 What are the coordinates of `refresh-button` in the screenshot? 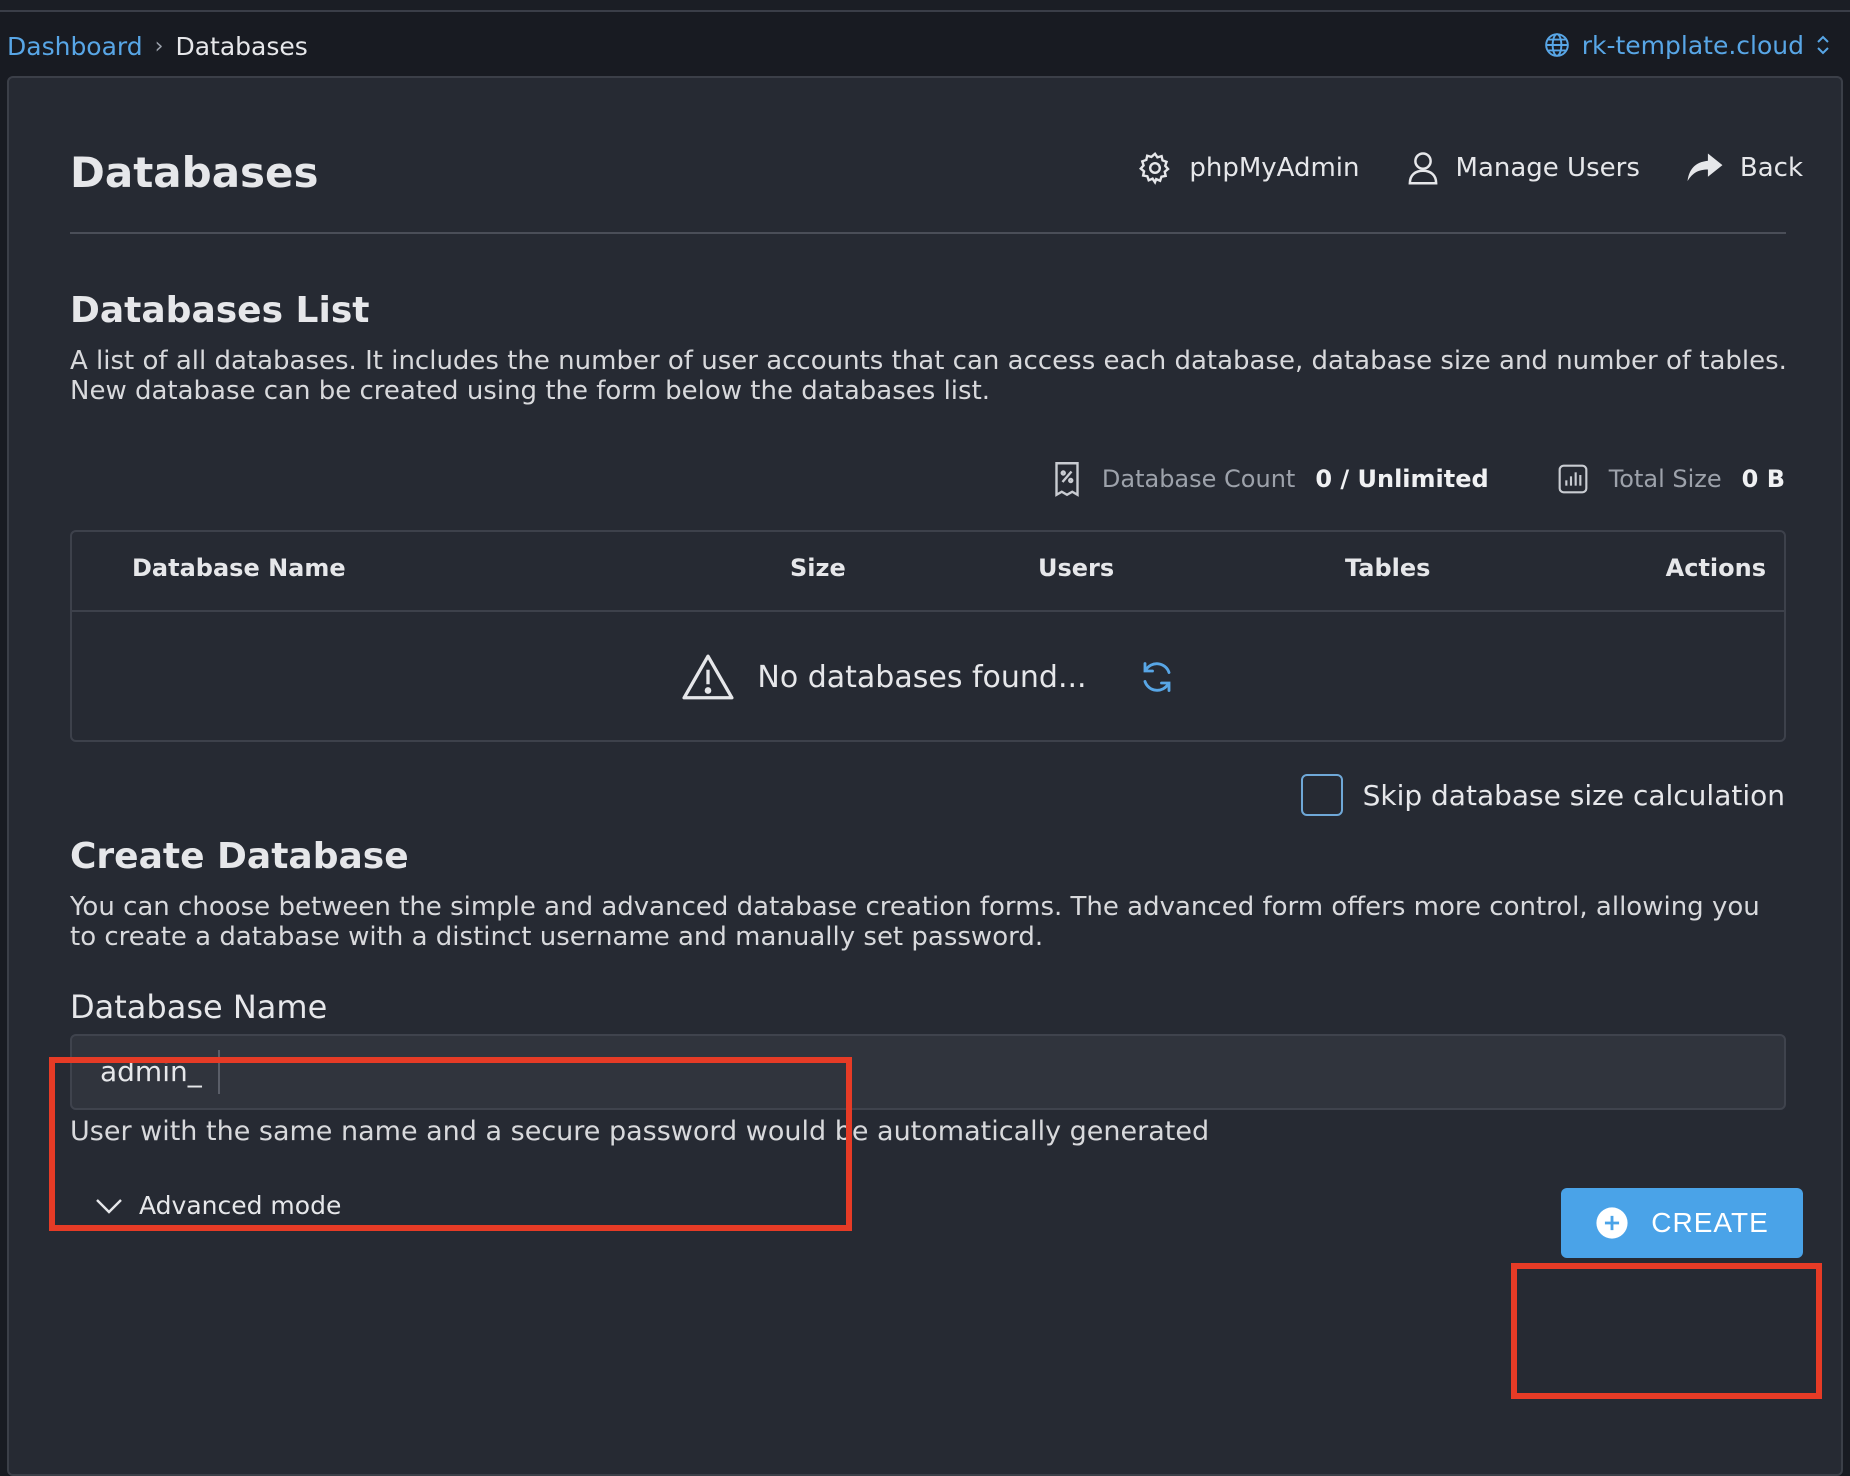 It's located at (1157, 677).